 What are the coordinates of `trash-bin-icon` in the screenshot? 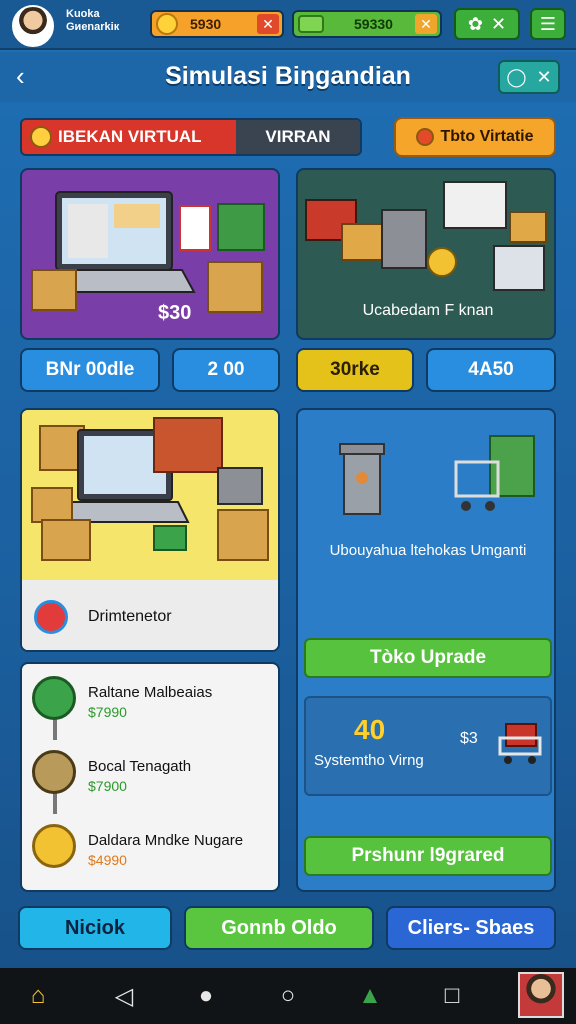 It's located at (362, 479).